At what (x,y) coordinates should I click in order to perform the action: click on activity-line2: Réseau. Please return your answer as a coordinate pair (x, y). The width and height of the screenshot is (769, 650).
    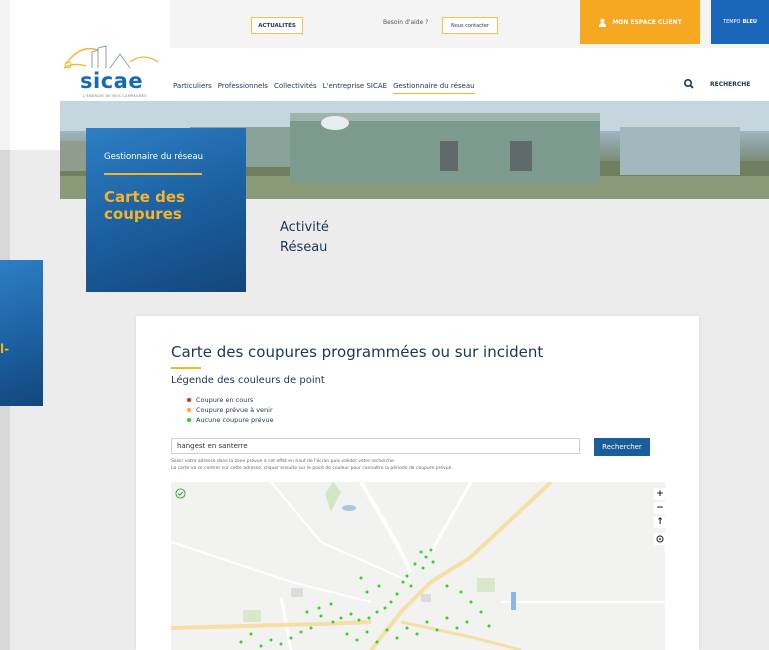
    Looking at the image, I should click on (304, 247).